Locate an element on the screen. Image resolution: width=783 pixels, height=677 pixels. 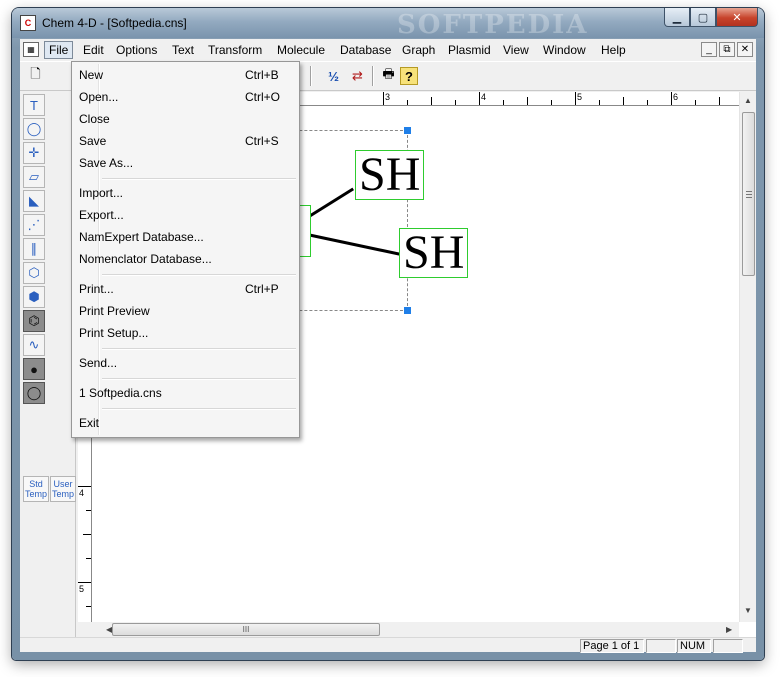
status-bar: Page 1 of 1 NUM is located at coordinates (388, 645).